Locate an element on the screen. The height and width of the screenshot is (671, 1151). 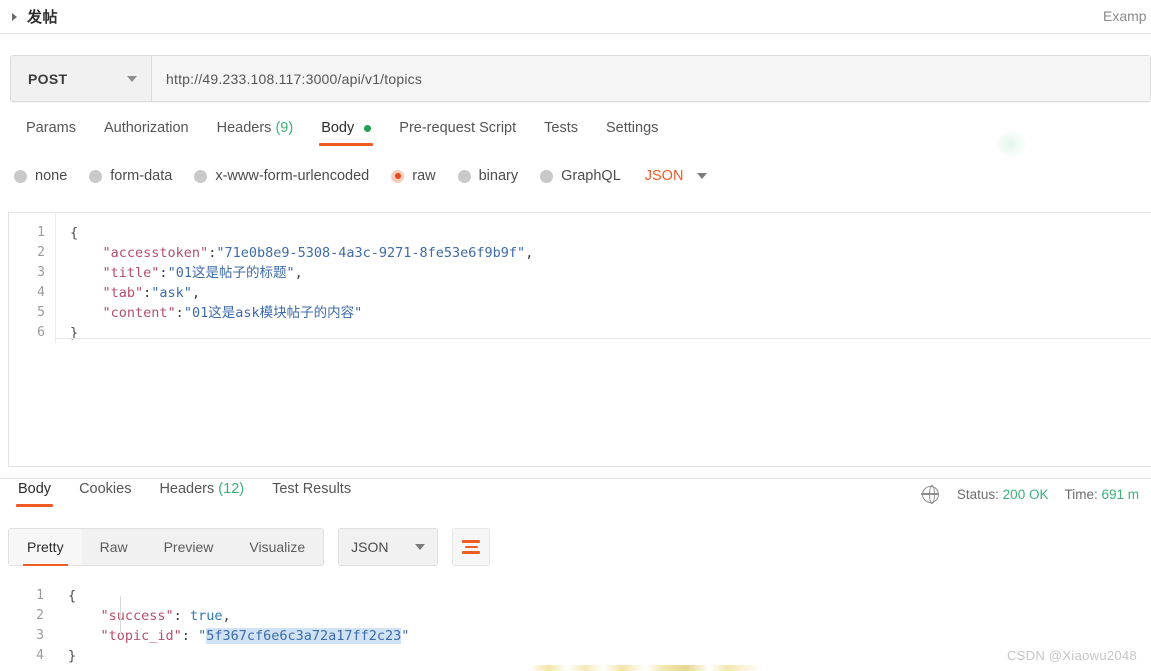
body-type-binary: binary is located at coordinates (488, 176).